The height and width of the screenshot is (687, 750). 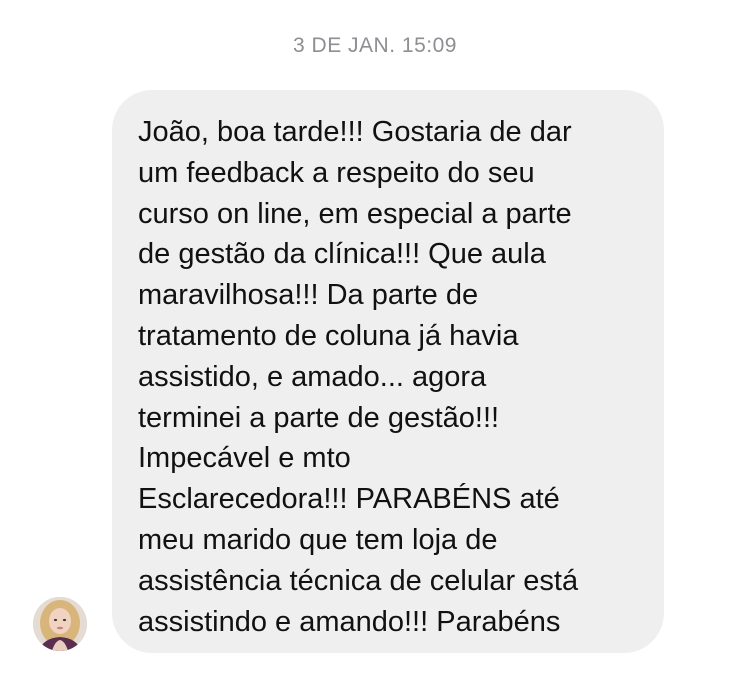 I want to click on sender-avatar, so click(x=60, y=624).